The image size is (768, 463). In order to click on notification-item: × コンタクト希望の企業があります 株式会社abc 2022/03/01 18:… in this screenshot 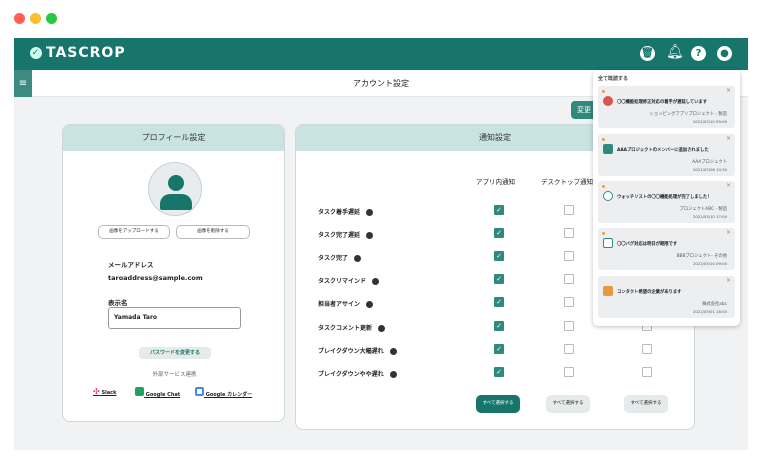, I will do `click(666, 297)`.